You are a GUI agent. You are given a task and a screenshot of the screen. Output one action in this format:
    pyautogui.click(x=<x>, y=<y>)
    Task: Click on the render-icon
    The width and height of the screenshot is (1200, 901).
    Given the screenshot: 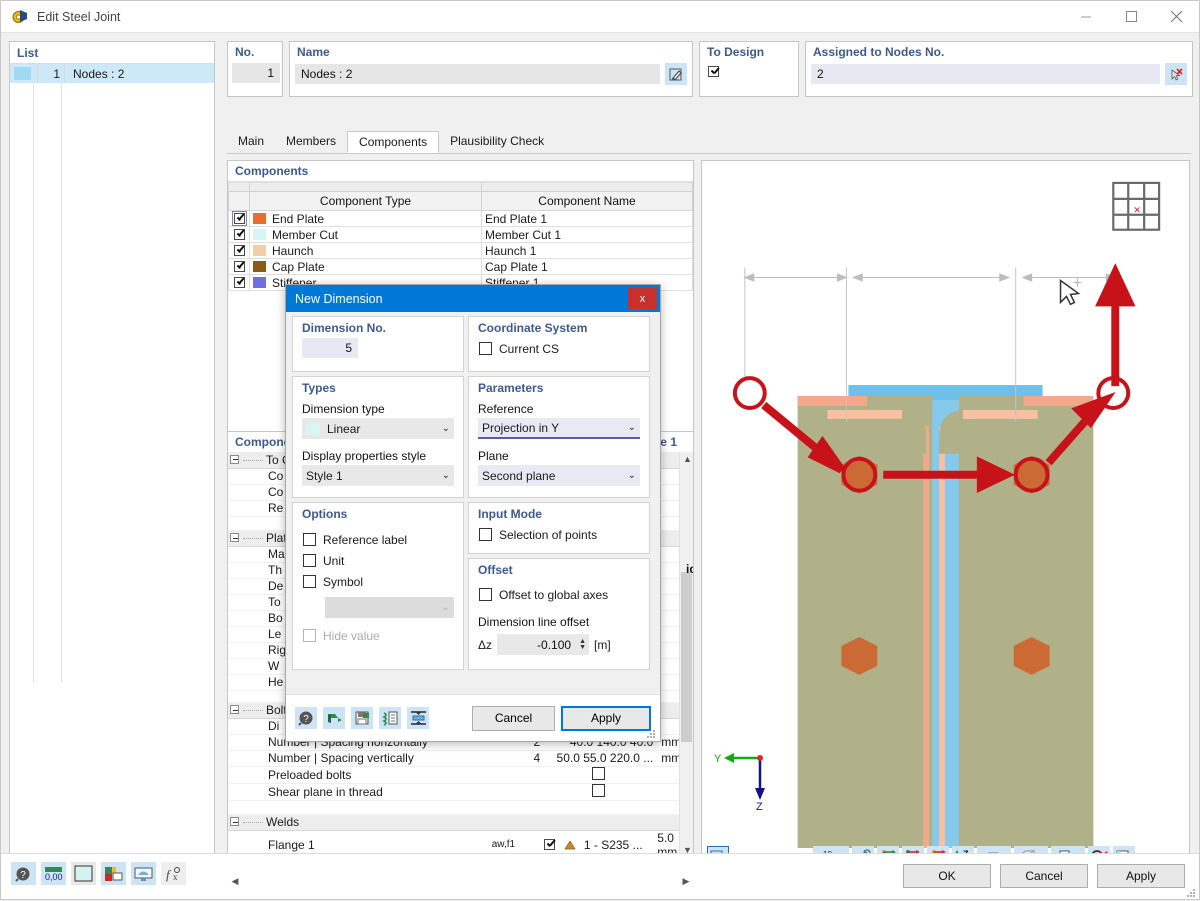 What is the action you would take?
    pyautogui.click(x=143, y=873)
    